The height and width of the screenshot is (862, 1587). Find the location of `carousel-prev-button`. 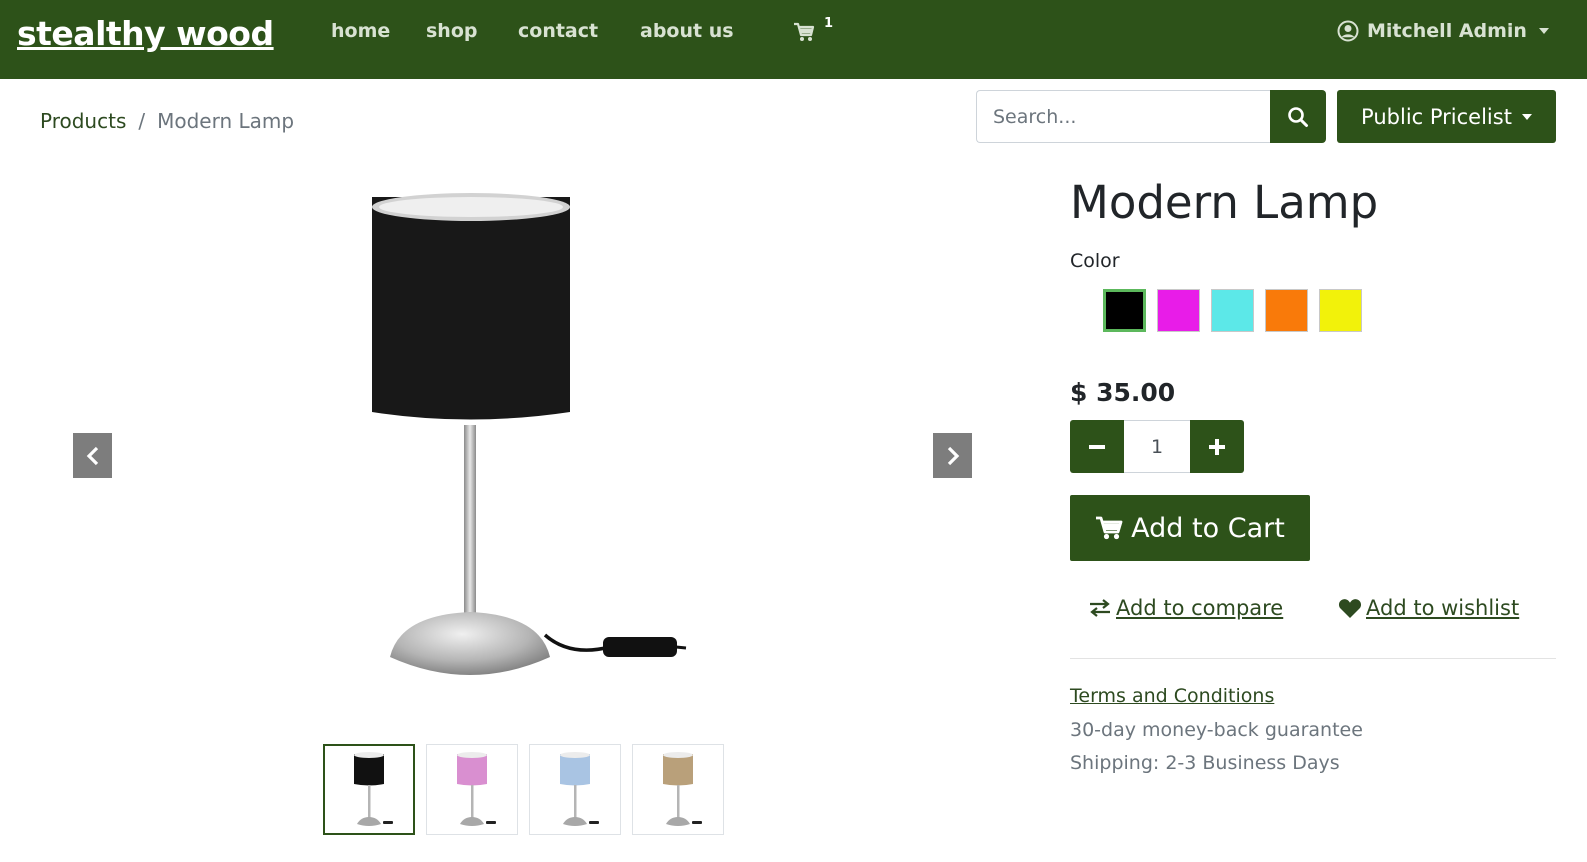

carousel-prev-button is located at coordinates (92, 455).